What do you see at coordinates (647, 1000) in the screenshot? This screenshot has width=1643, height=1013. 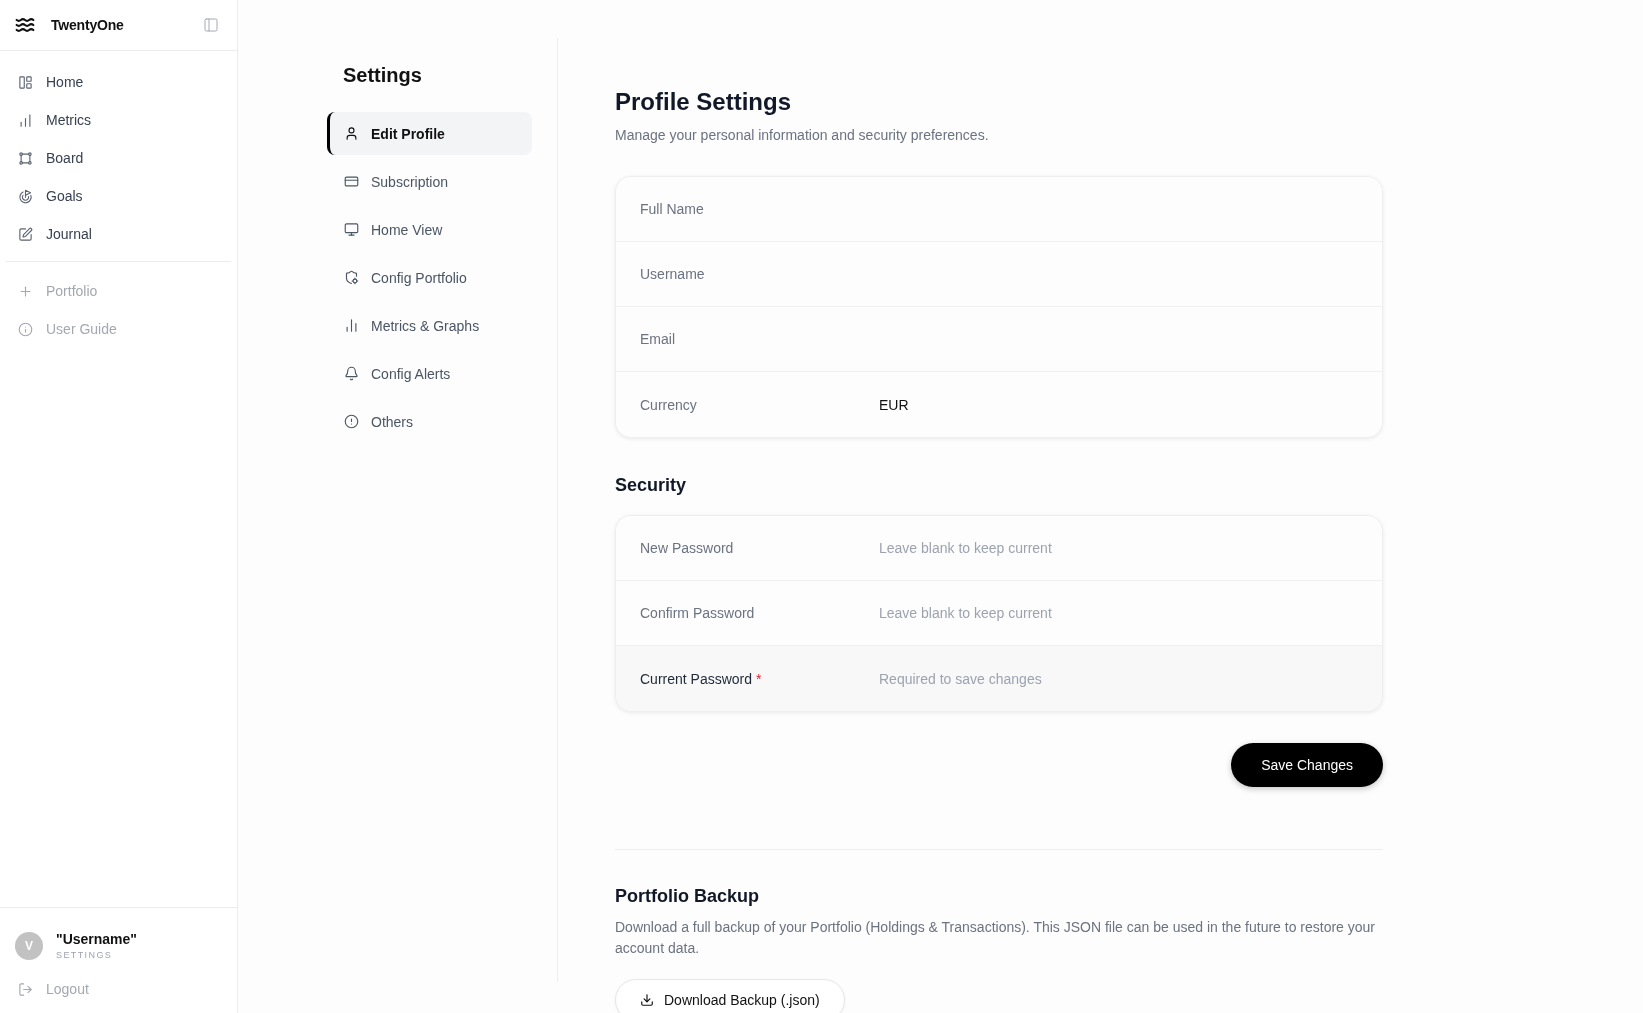 I see `download-icon` at bounding box center [647, 1000].